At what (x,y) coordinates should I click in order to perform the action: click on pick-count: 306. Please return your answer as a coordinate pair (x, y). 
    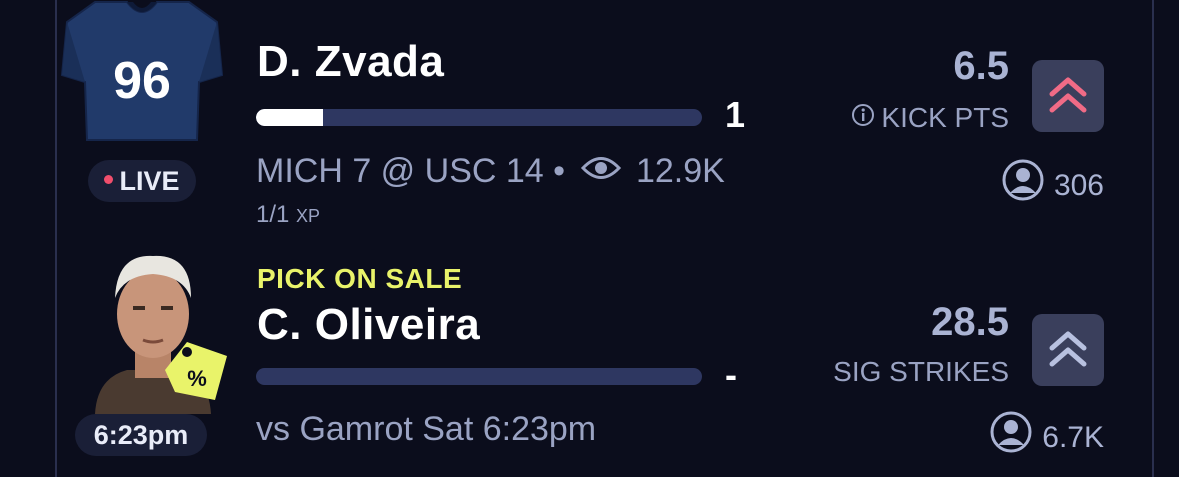
    Looking at the image, I should click on (1053, 185).